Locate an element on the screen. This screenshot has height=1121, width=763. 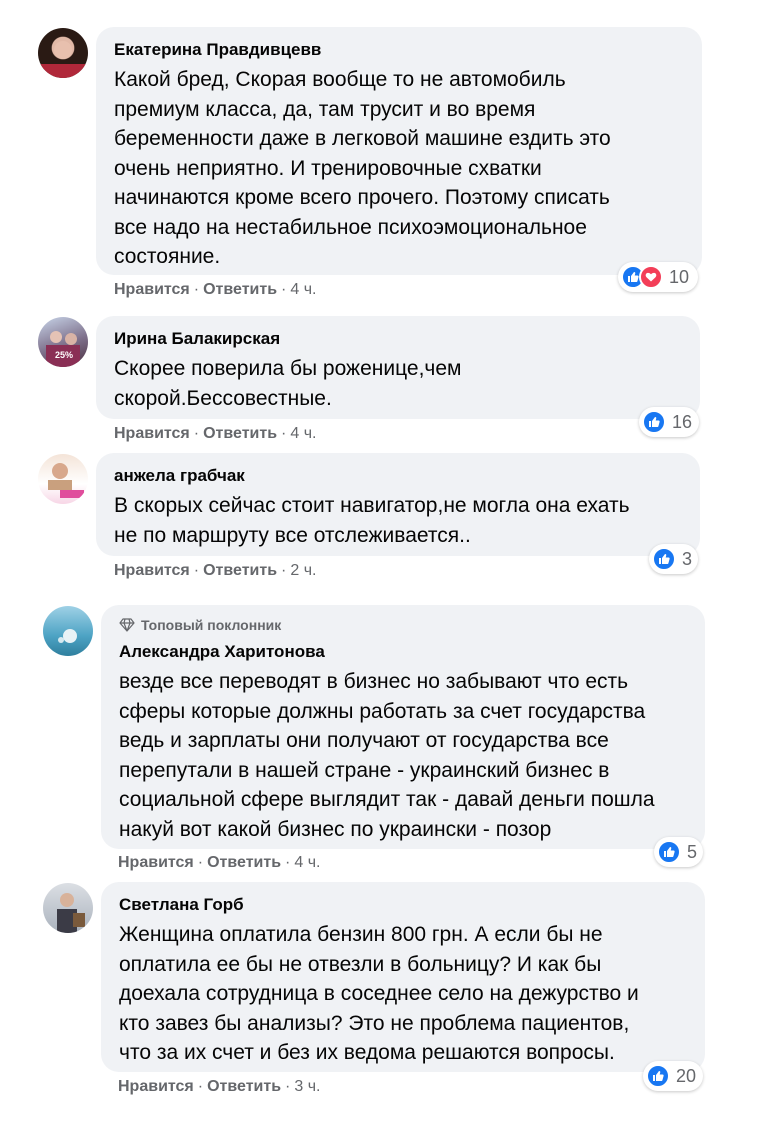
comment-actions: Нравится · Ответить · 2 ч. is located at coordinates (215, 571).